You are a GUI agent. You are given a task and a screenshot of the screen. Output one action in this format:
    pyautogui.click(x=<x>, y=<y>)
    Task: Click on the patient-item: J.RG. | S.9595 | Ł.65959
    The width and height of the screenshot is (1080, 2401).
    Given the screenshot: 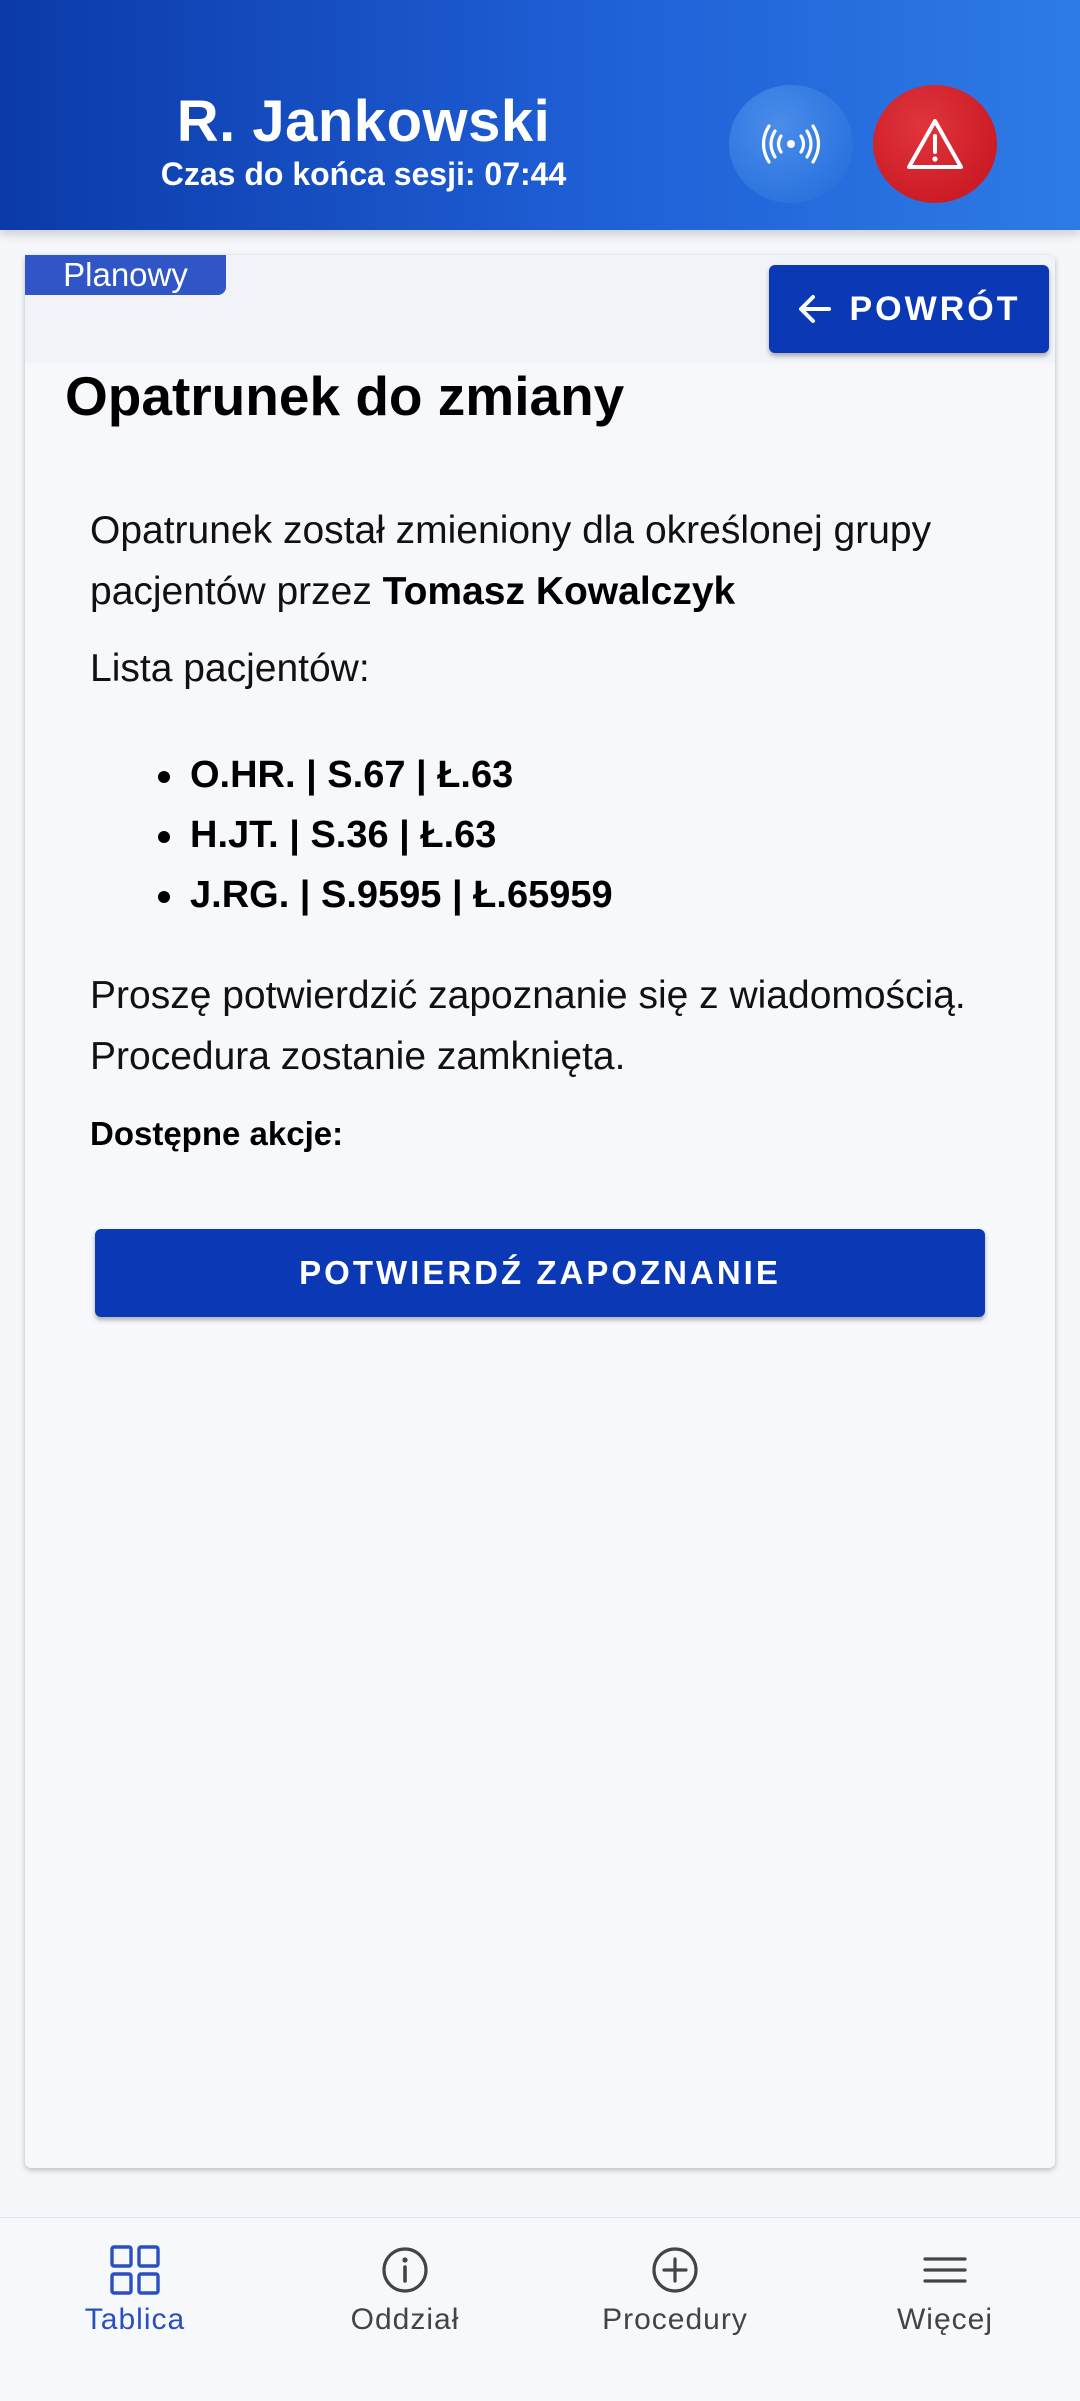 What is the action you would take?
    pyautogui.click(x=382, y=895)
    